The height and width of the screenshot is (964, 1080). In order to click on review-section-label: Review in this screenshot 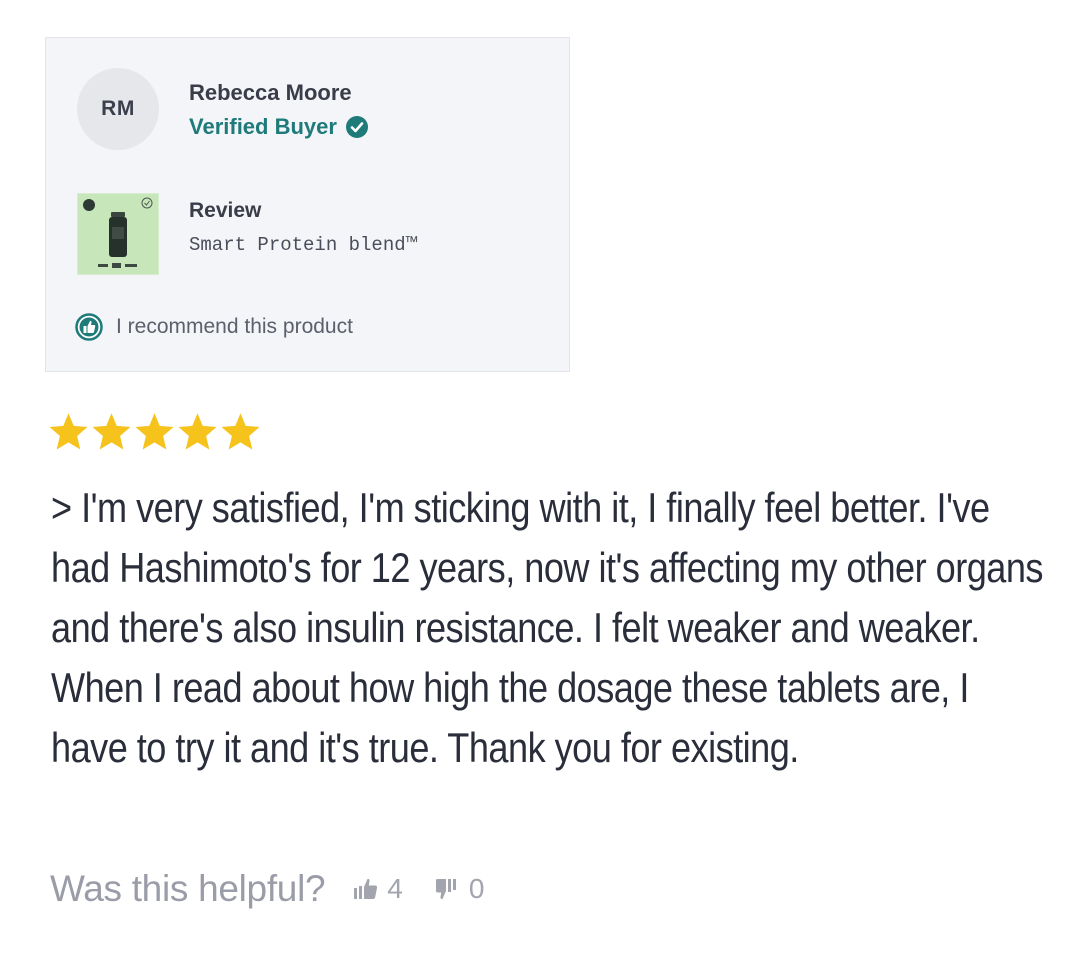, I will do `click(225, 210)`.